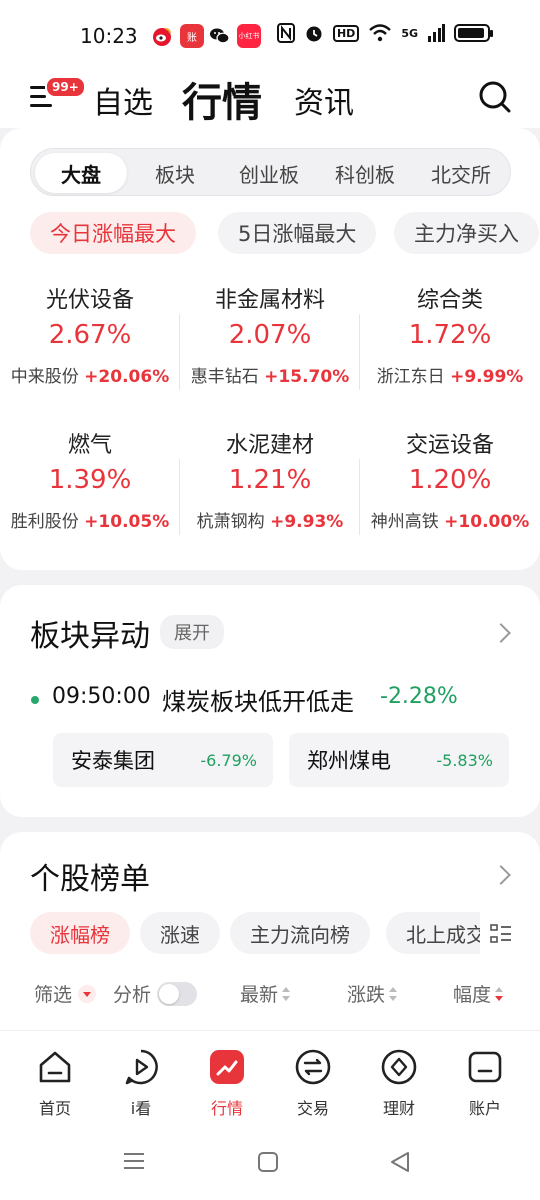 The image size is (540, 1200). What do you see at coordinates (132, 995) in the screenshot?
I see `analysis-label: 分析` at bounding box center [132, 995].